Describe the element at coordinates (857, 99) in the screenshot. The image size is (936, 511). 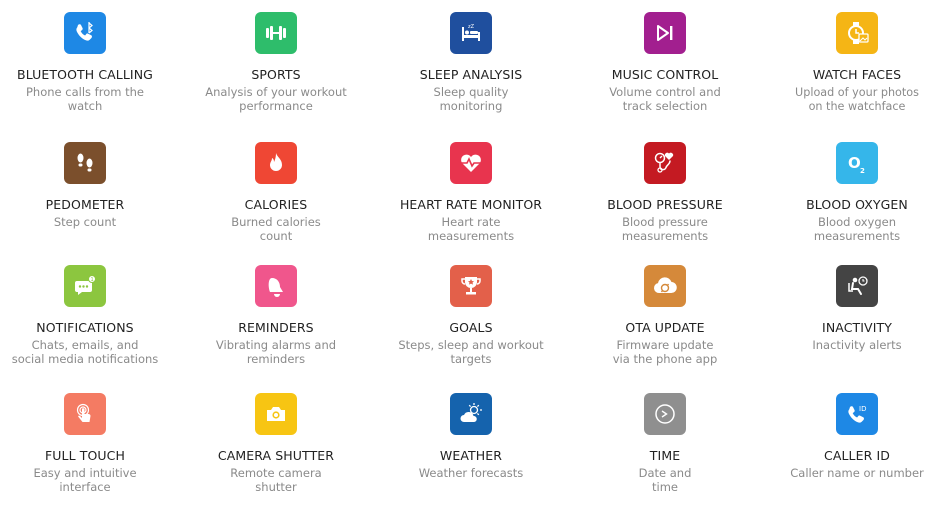
I see `feature-description: Upload of your photos on the watchface` at that location.